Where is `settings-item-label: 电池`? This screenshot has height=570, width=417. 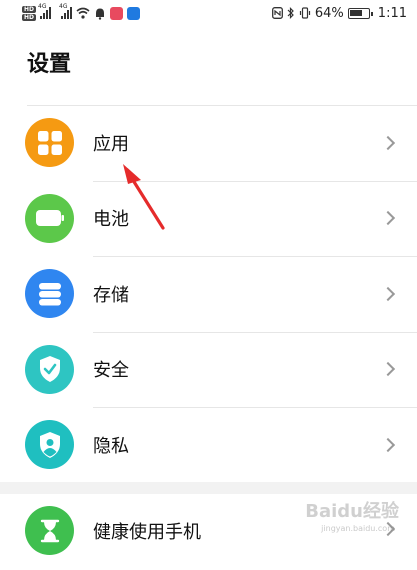 settings-item-label: 电池 is located at coordinates (111, 218).